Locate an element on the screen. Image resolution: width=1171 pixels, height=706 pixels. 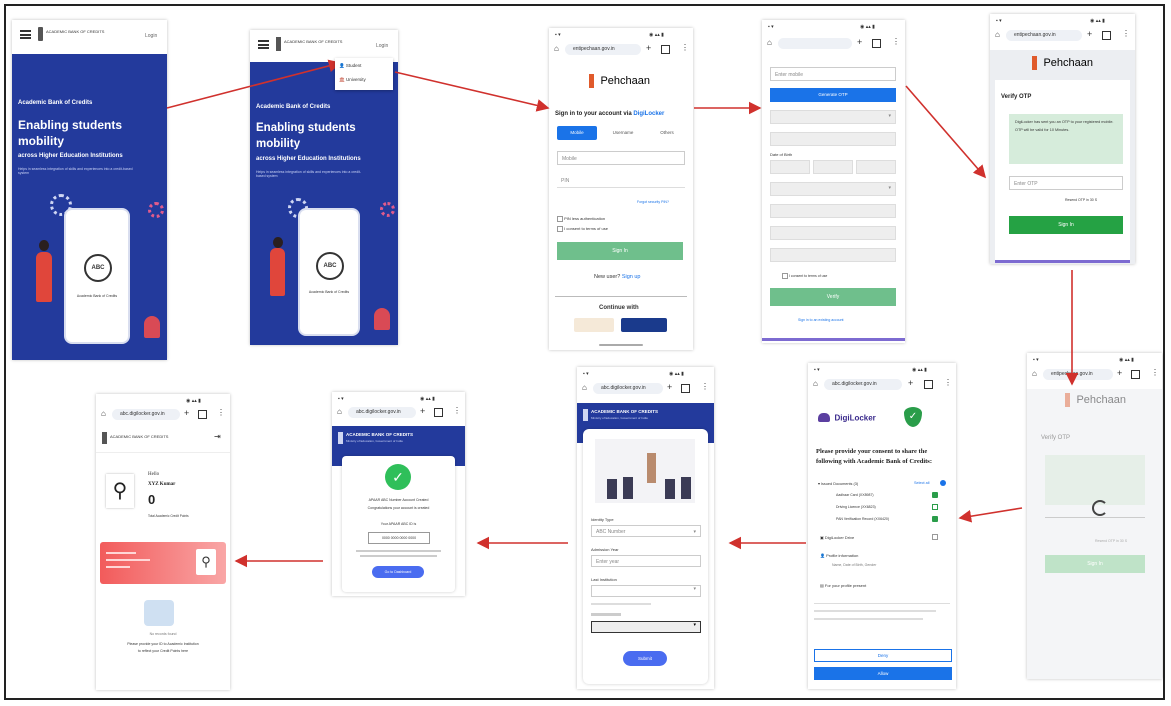
doc-checkbox-driving is located at coordinates (935, 507).